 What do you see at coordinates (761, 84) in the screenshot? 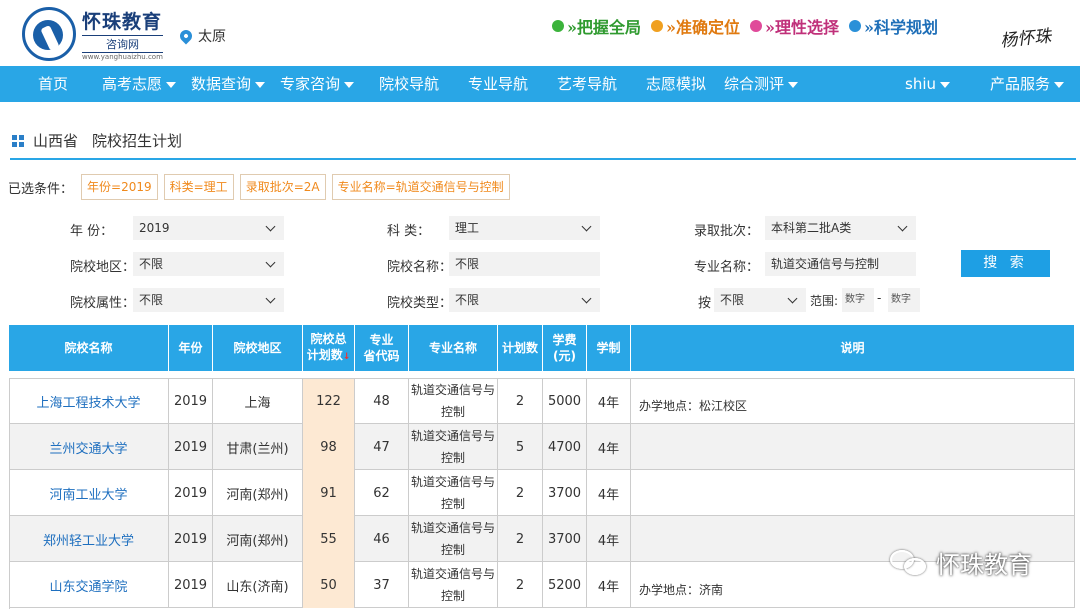
I see `nav-item-9: 综合测评` at bounding box center [761, 84].